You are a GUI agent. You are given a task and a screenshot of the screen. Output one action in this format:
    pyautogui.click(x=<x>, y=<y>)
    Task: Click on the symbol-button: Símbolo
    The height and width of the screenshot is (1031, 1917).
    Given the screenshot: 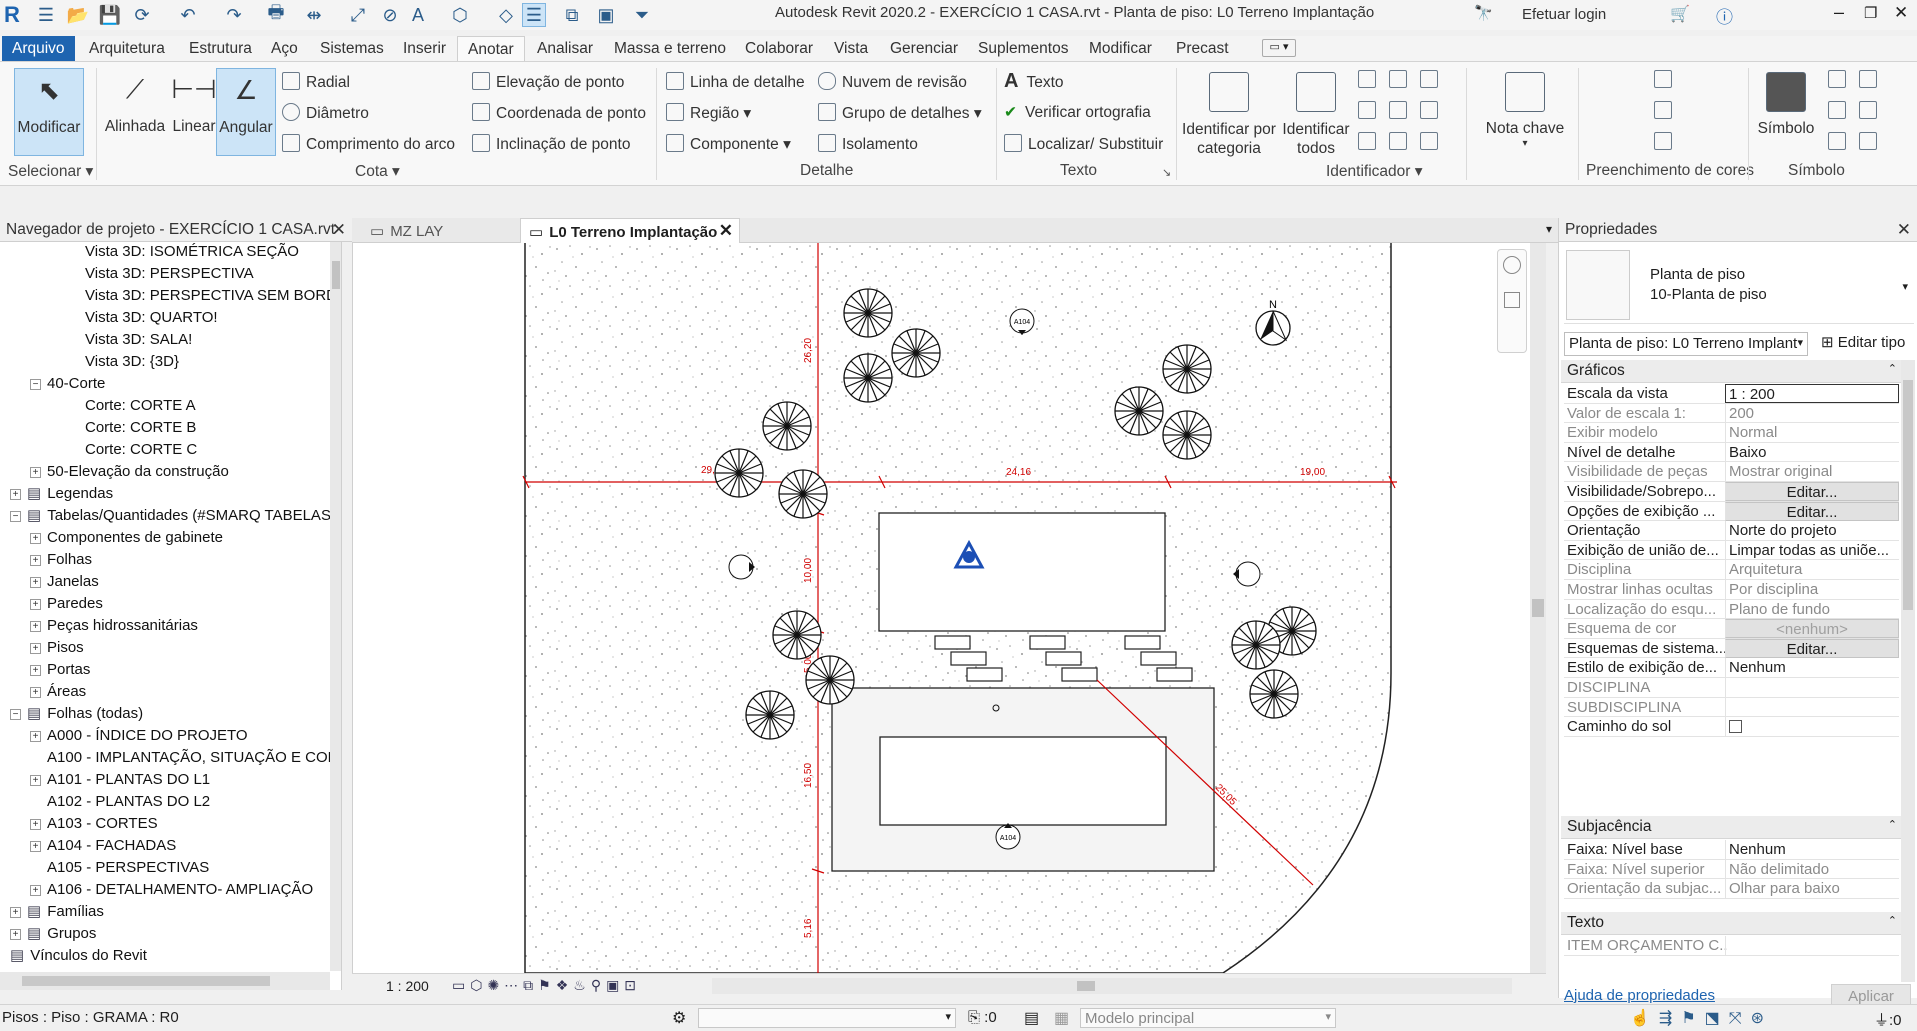 What is the action you would take?
    pyautogui.click(x=1786, y=103)
    